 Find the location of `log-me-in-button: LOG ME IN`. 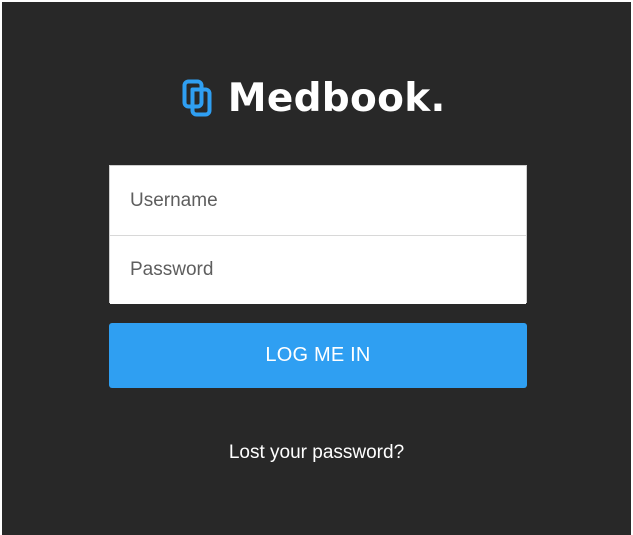

log-me-in-button: LOG ME IN is located at coordinates (318, 355).